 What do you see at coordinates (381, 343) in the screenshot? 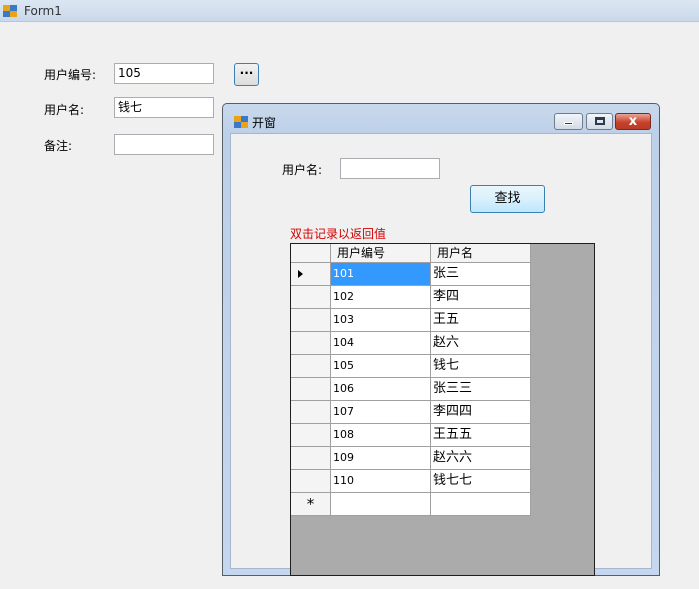
I see `grid-cell-user-id: 104` at bounding box center [381, 343].